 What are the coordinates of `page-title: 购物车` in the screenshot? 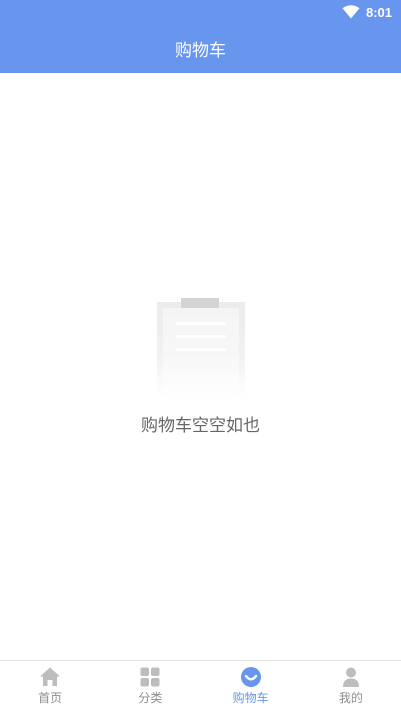 It's located at (200, 51).